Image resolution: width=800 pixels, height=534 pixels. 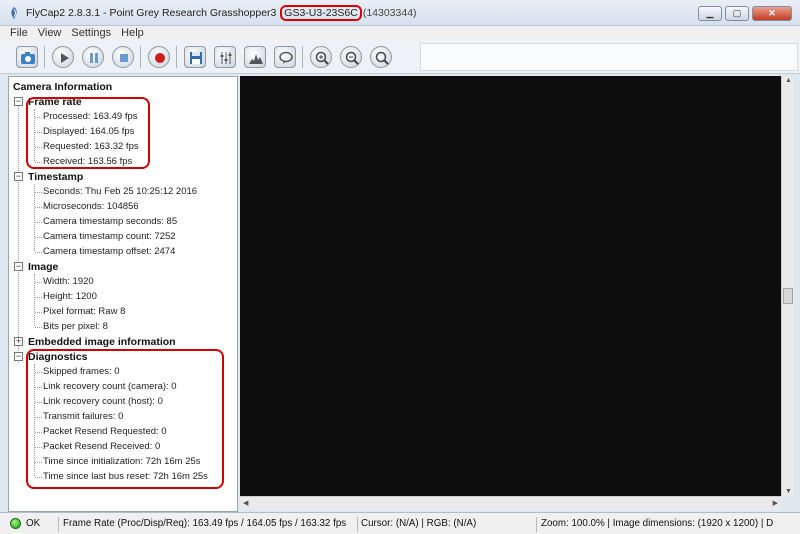 I want to click on camera-select-button, so click(x=27, y=57).